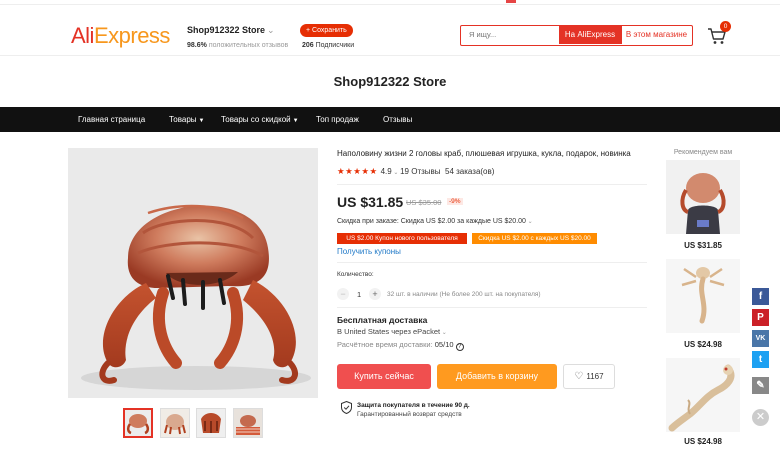  I want to click on subscribers-label: Подписчики, so click(335, 45).